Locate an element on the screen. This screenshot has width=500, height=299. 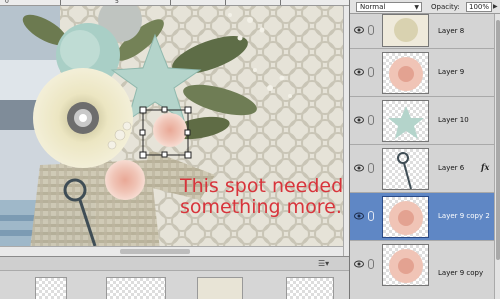
photo-bin-toolbar: ☰▾ is located at coordinates (174, 264).